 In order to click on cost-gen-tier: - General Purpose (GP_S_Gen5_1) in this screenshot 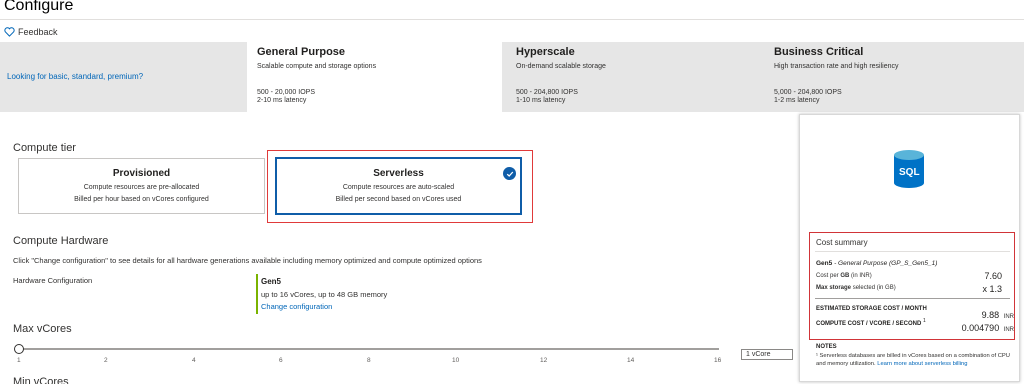, I will do `click(885, 263)`.